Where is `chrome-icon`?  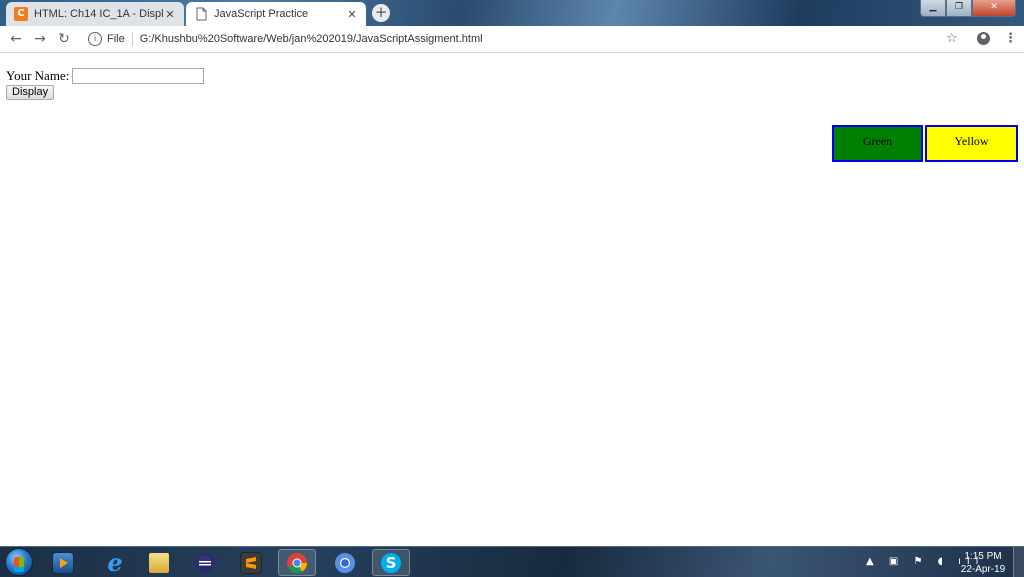 chrome-icon is located at coordinates (297, 562).